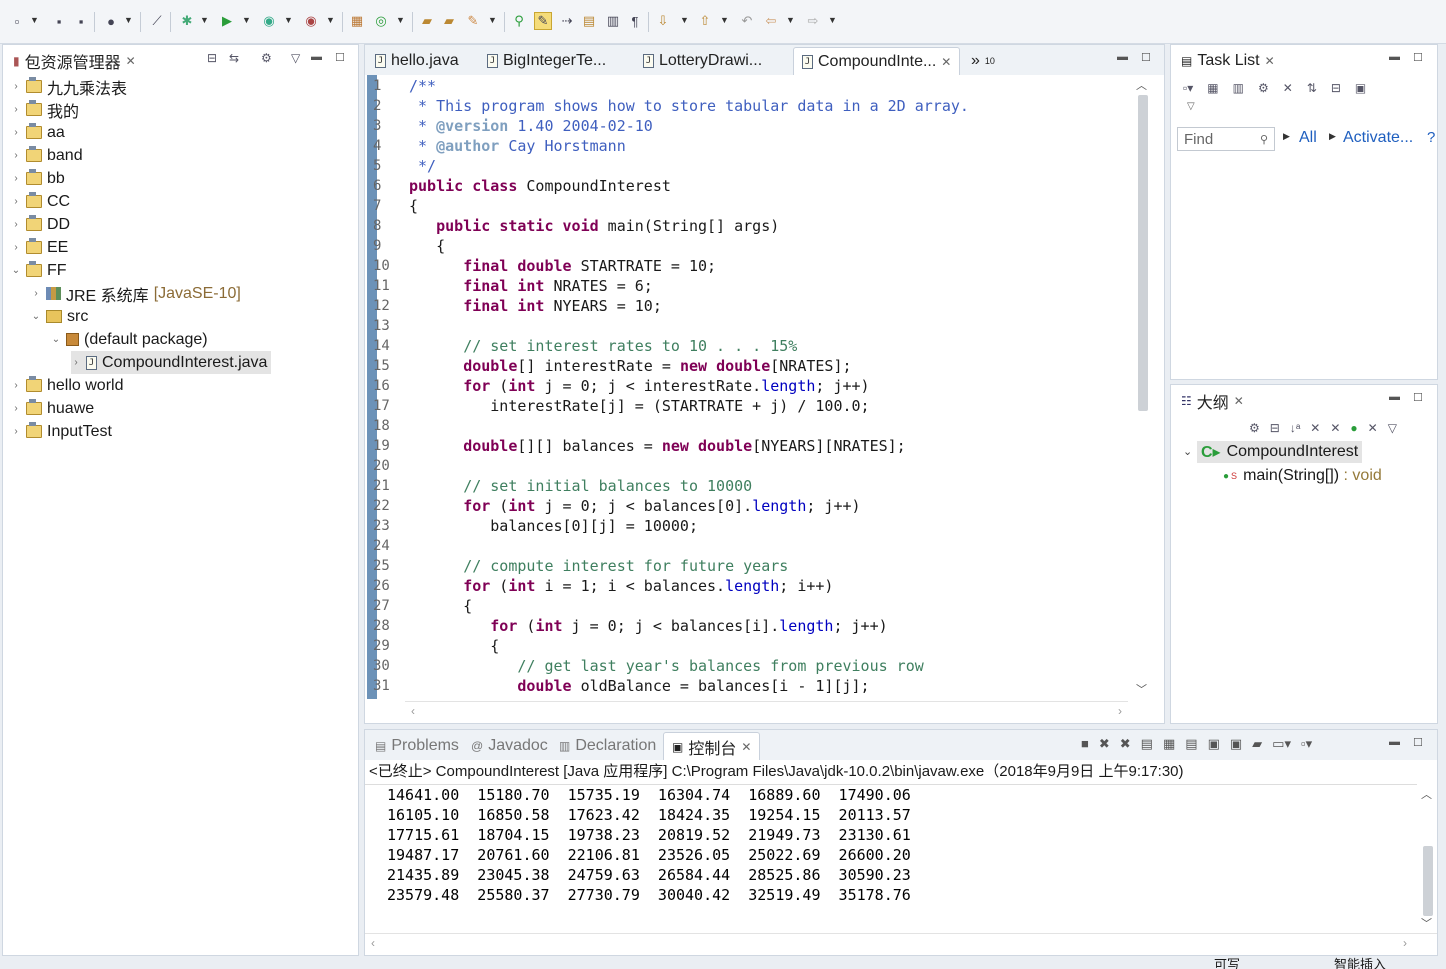 This screenshot has width=1446, height=969. What do you see at coordinates (1302, 476) in the screenshot?
I see `outline-method-item: ● S main(String[]) : void` at bounding box center [1302, 476].